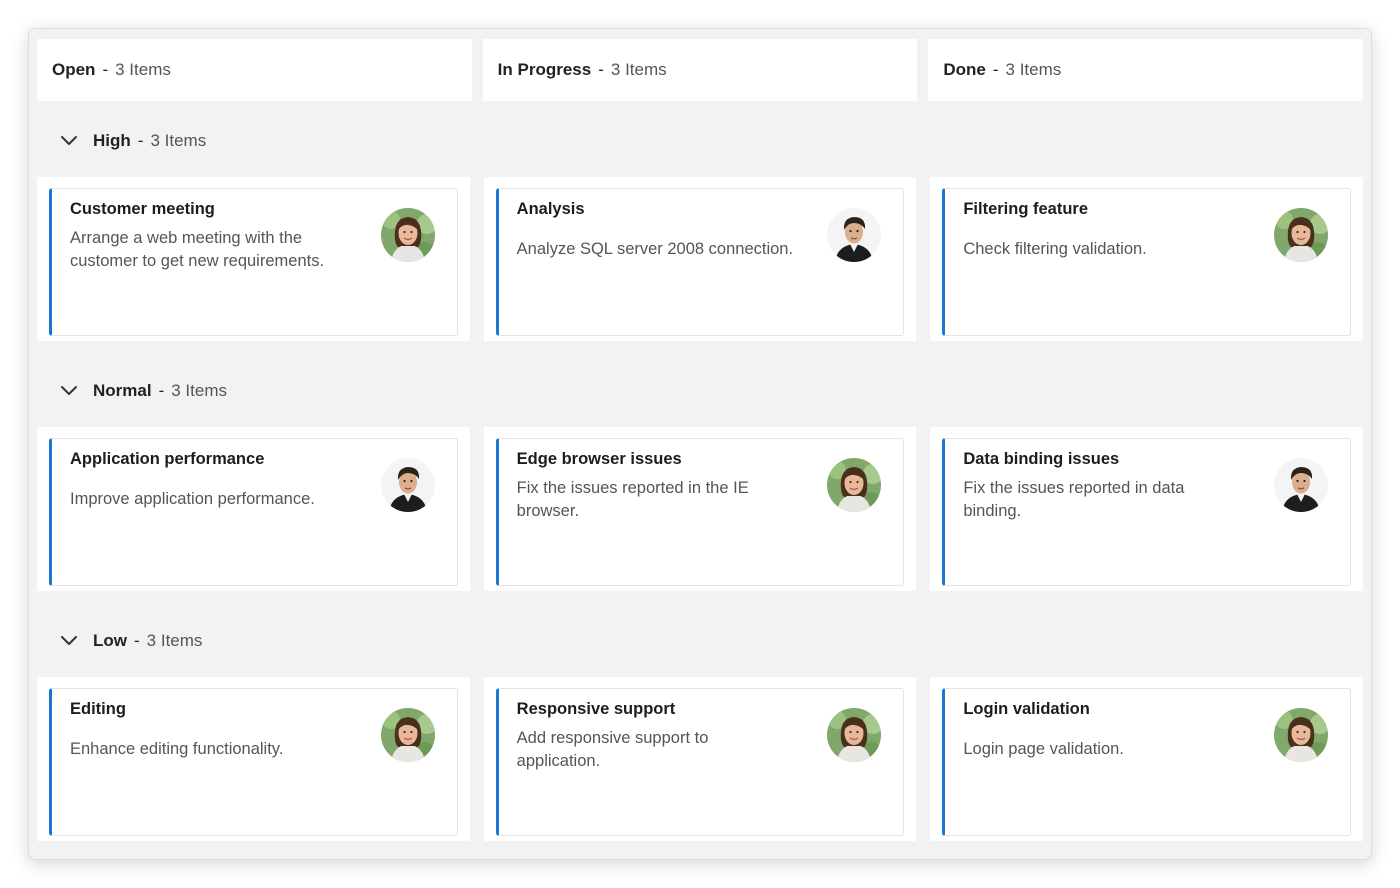 The width and height of the screenshot is (1400, 888). I want to click on column-header-in-progress: In Progress - 3 Items, so click(700, 70).